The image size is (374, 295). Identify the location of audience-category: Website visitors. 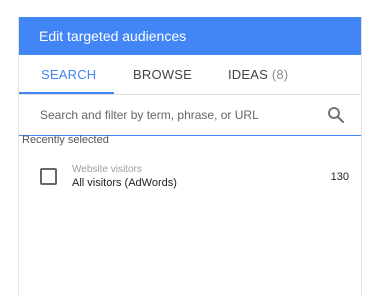
(107, 169).